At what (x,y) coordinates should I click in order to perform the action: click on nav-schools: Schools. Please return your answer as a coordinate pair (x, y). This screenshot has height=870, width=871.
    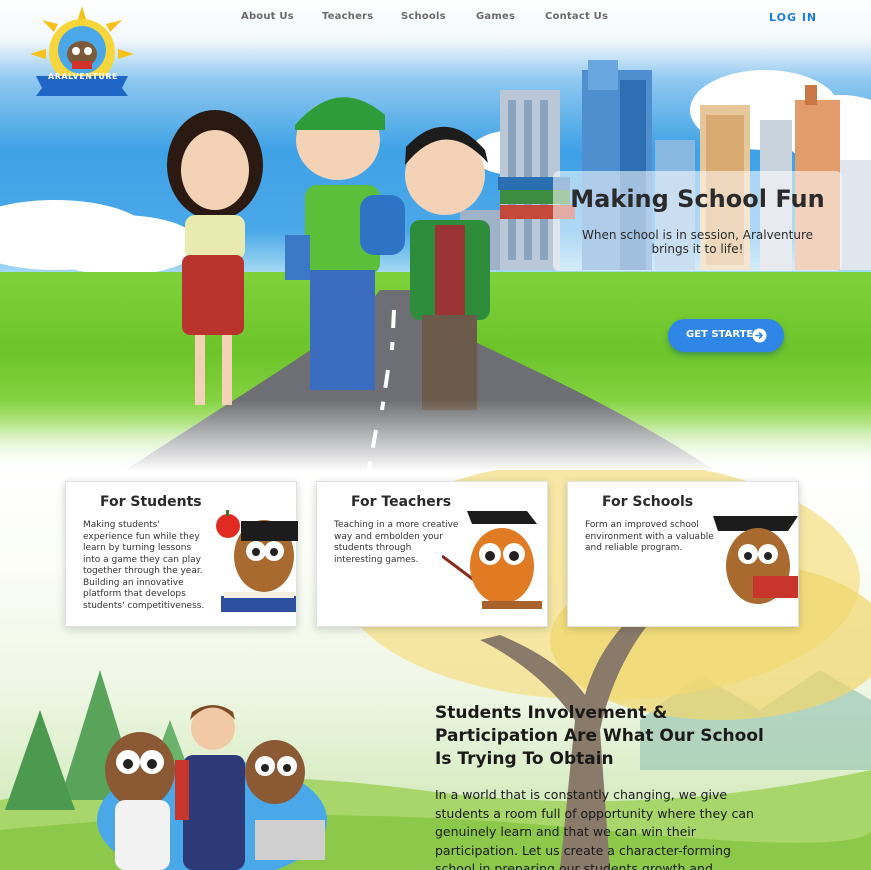
    Looking at the image, I should click on (423, 16).